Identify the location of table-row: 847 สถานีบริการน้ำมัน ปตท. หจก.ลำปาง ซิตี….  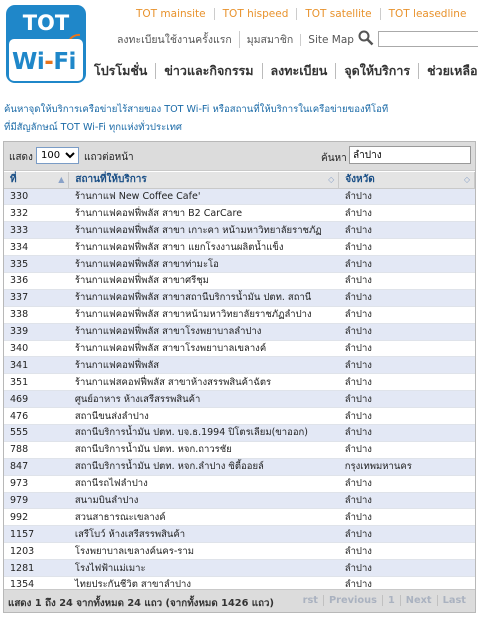
(239, 467).